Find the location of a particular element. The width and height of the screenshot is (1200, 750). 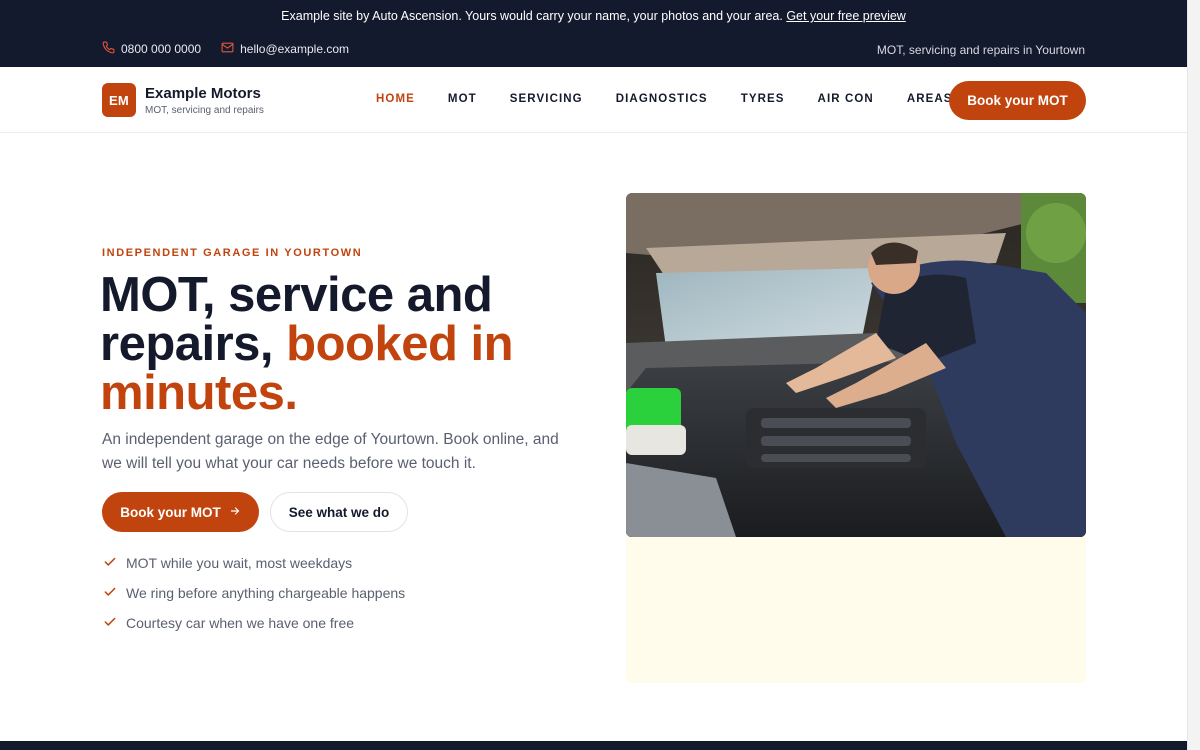

contact-row: 0800 000 0000 hello@example.com is located at coordinates (225, 49).